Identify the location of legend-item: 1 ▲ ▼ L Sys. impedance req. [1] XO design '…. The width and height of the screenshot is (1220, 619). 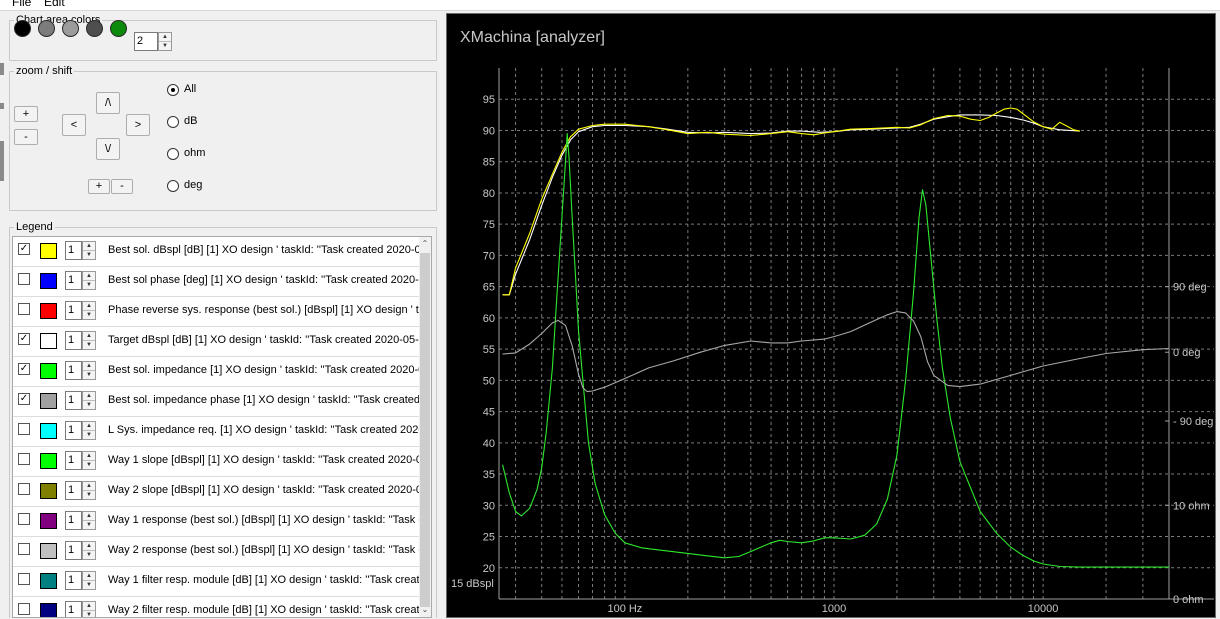
(216, 432).